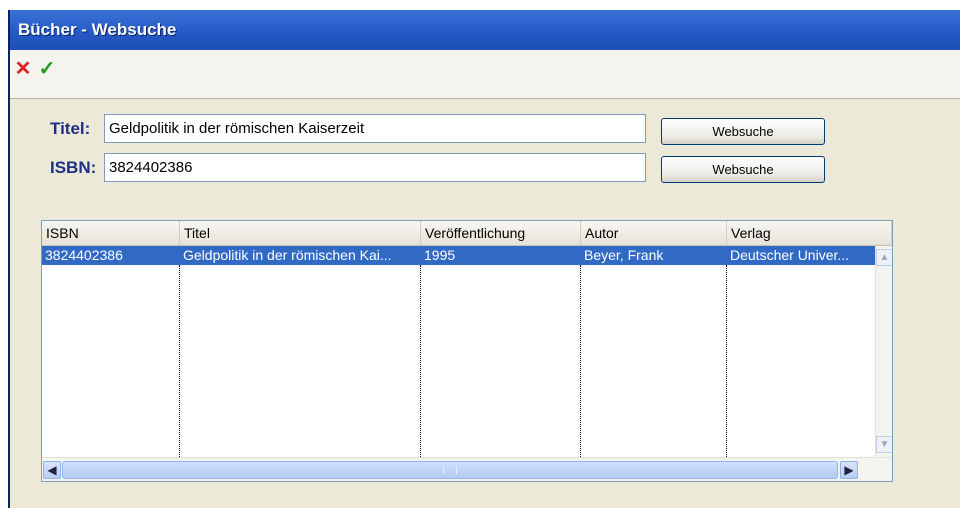 The width and height of the screenshot is (960, 508). Describe the element at coordinates (70, 128) in the screenshot. I see `title-label: Titel:` at that location.